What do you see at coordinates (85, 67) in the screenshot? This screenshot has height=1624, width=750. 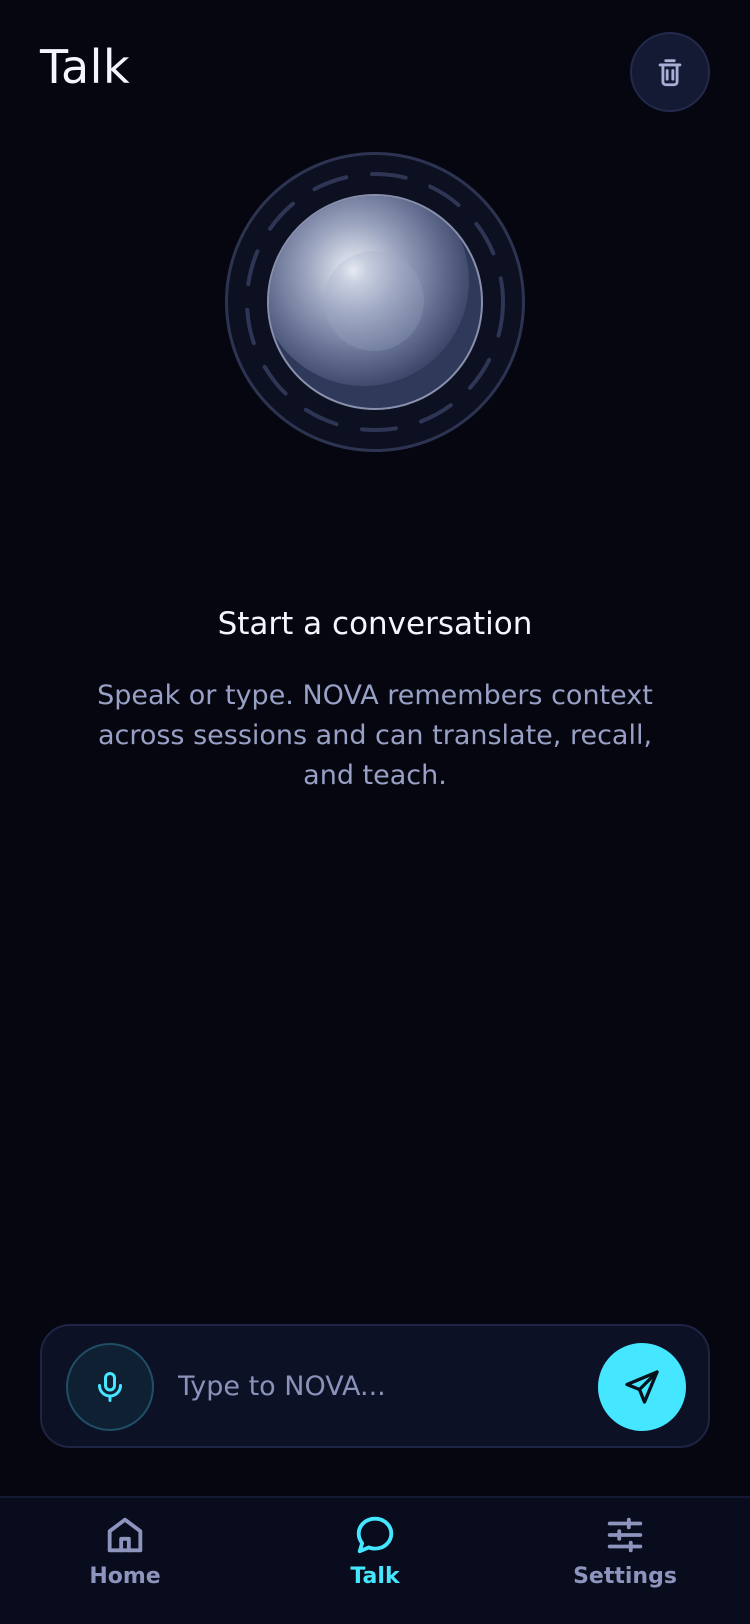 I see `page-title: Talk` at bounding box center [85, 67].